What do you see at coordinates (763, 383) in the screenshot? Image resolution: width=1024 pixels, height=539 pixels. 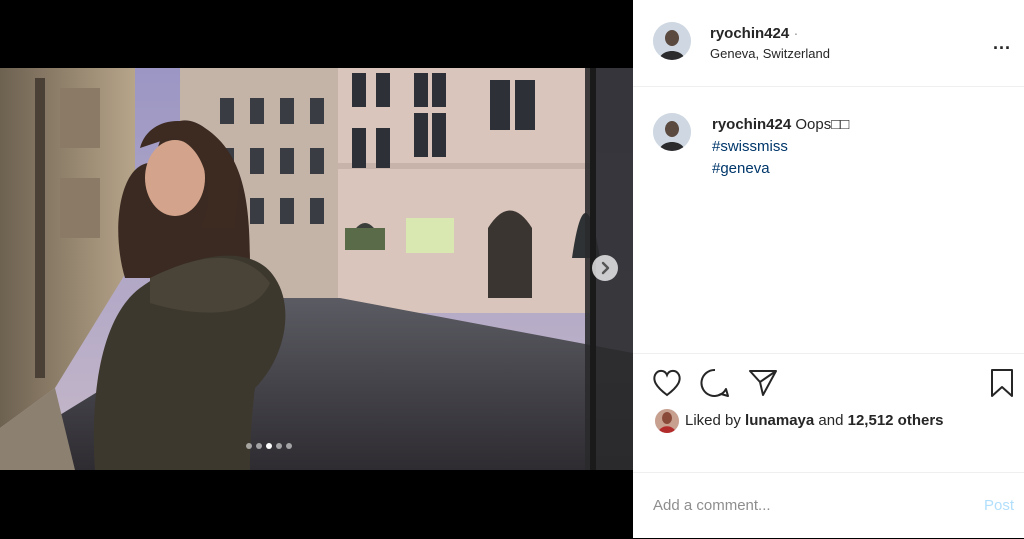 I see `paper-plane-icon` at bounding box center [763, 383].